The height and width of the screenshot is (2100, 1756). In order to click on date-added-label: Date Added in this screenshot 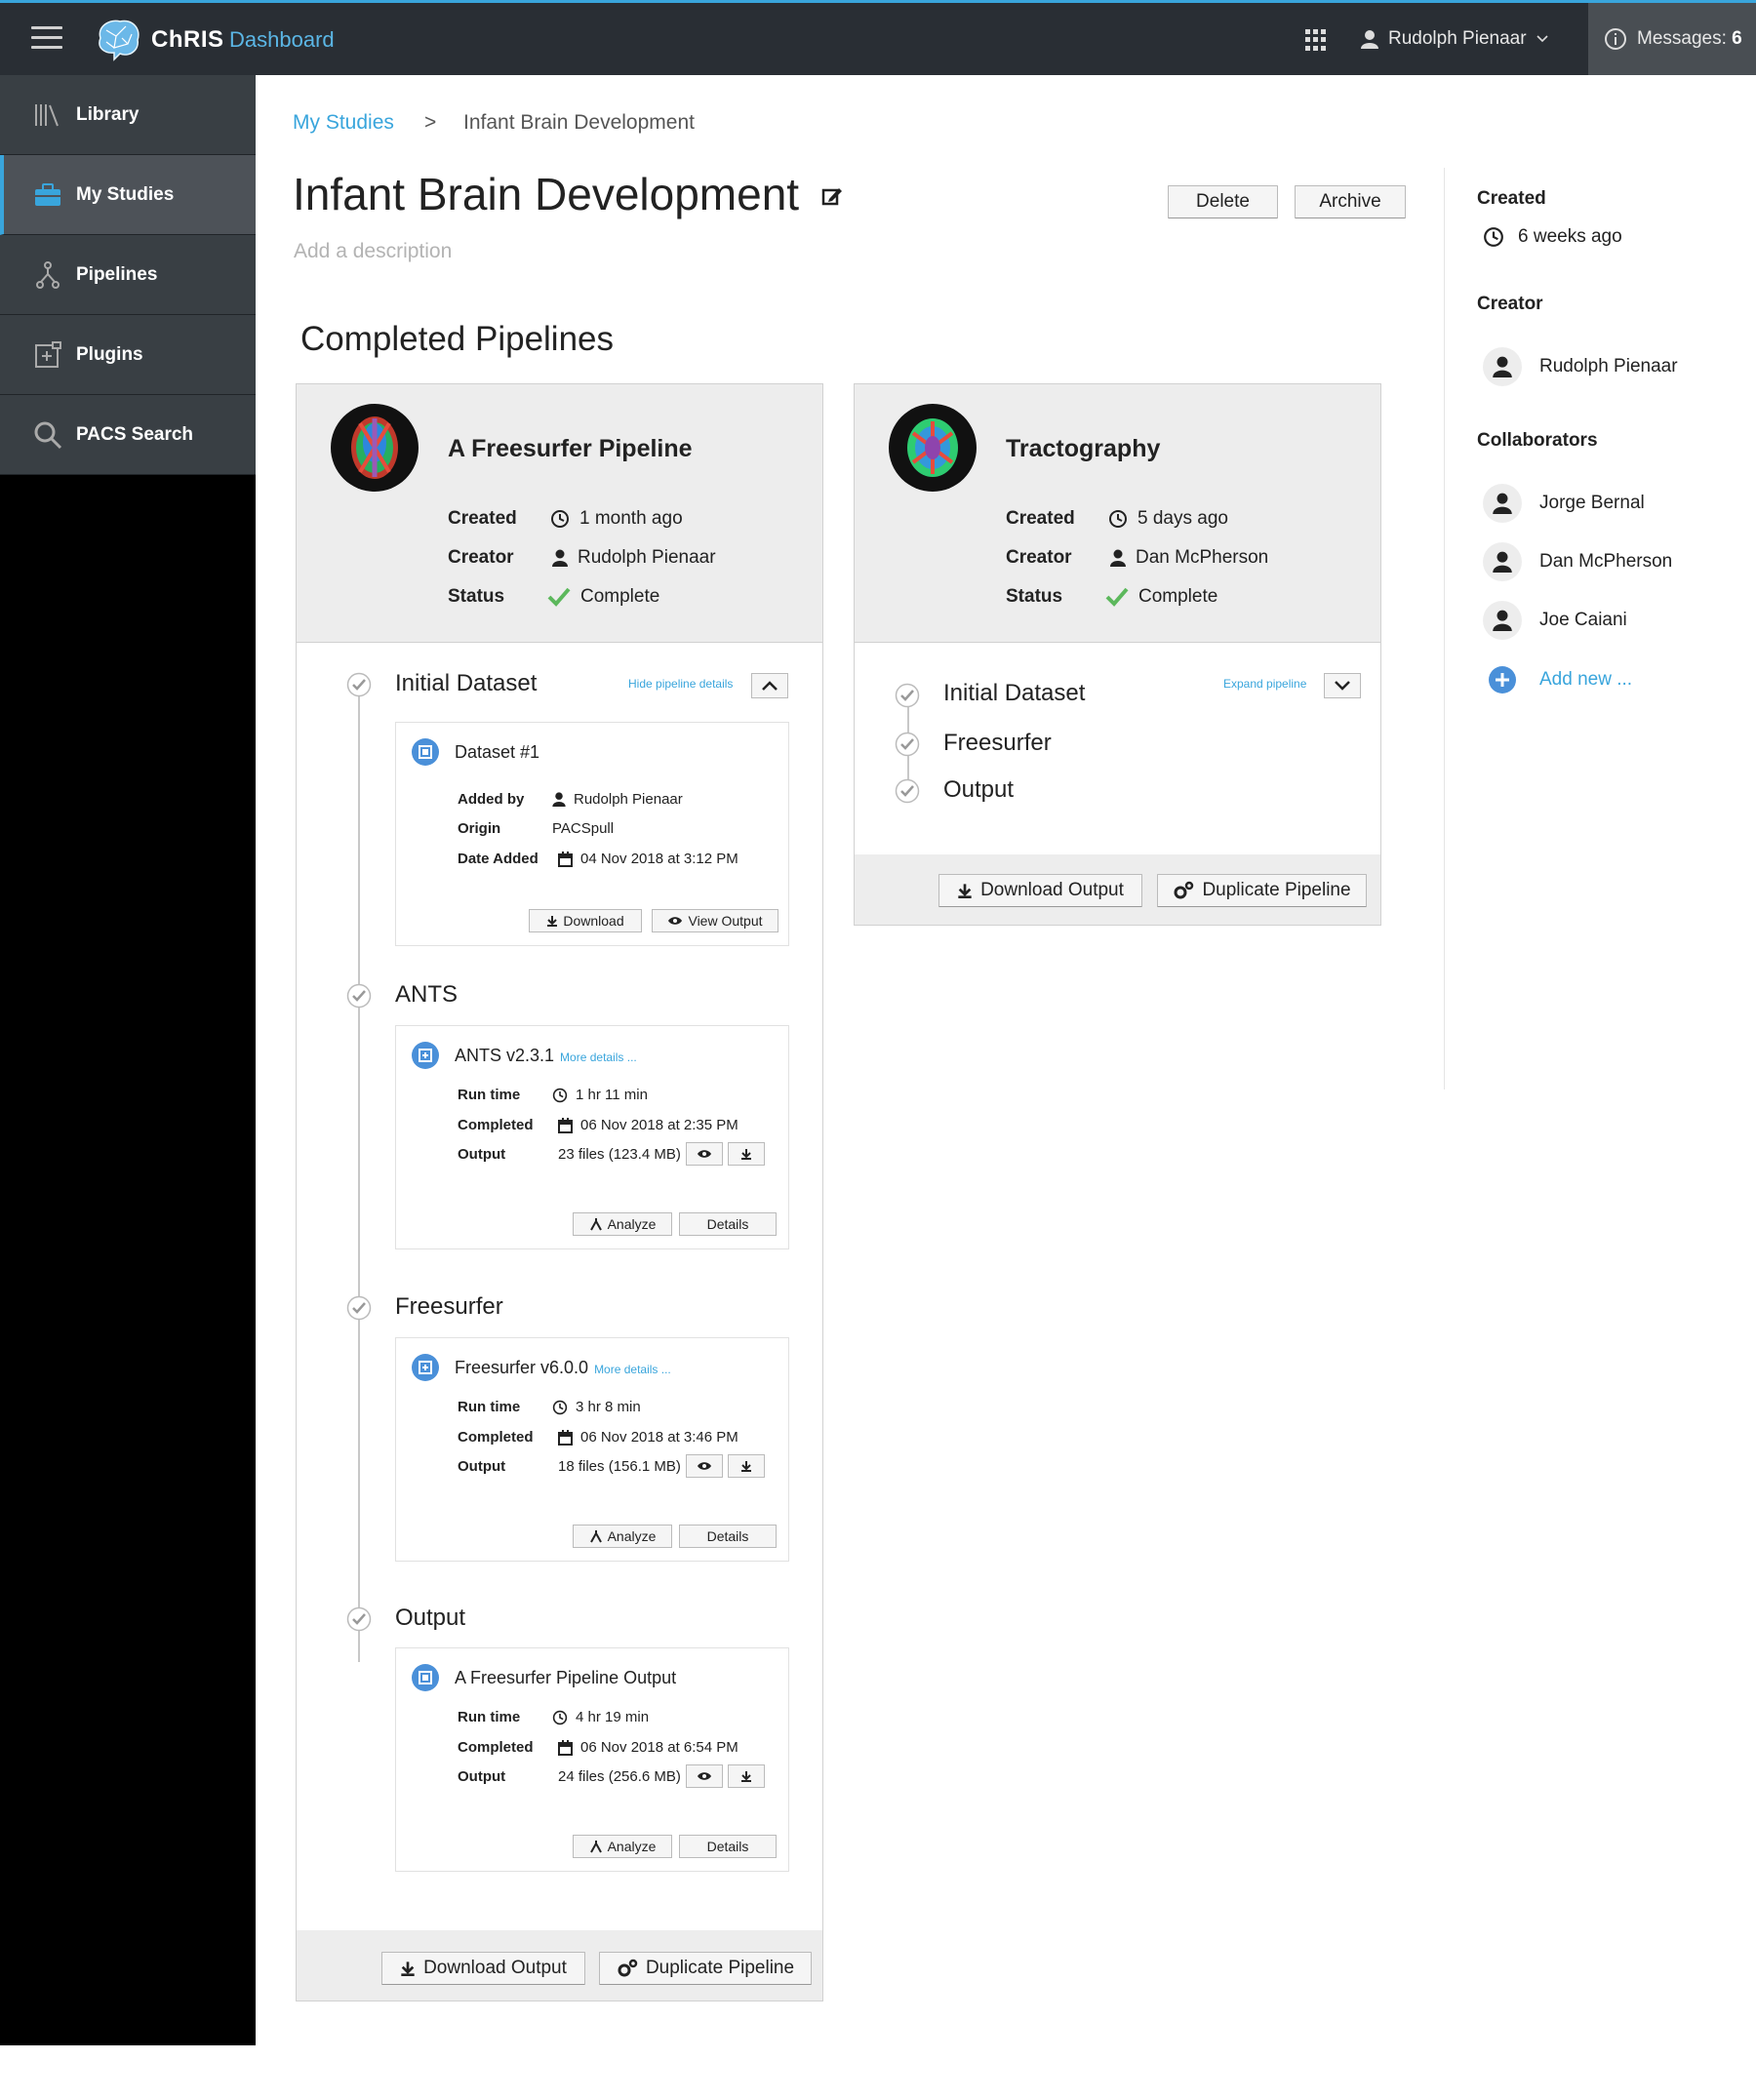, I will do `click(498, 859)`.